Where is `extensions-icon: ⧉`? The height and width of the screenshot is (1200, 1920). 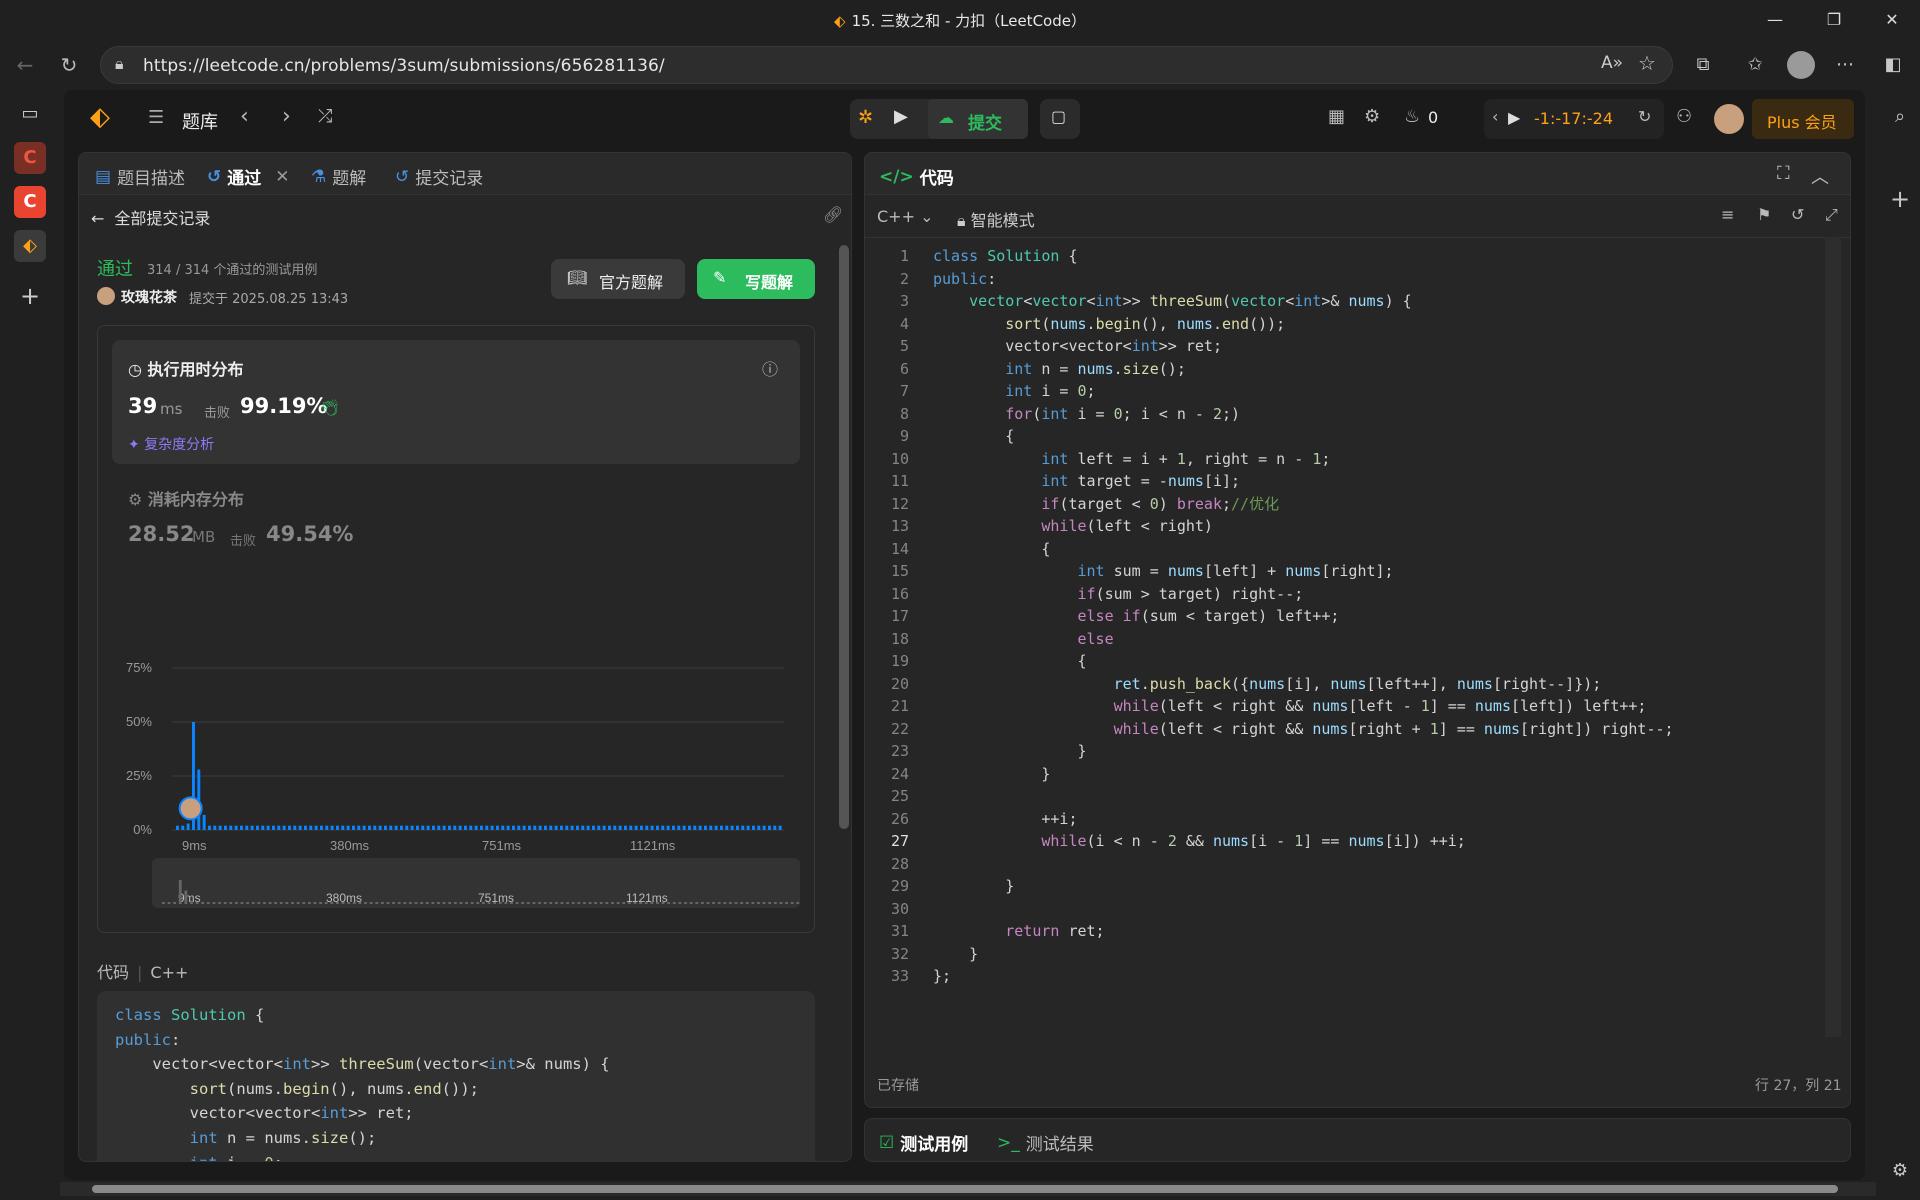
extensions-icon: ⧉ is located at coordinates (1703, 65).